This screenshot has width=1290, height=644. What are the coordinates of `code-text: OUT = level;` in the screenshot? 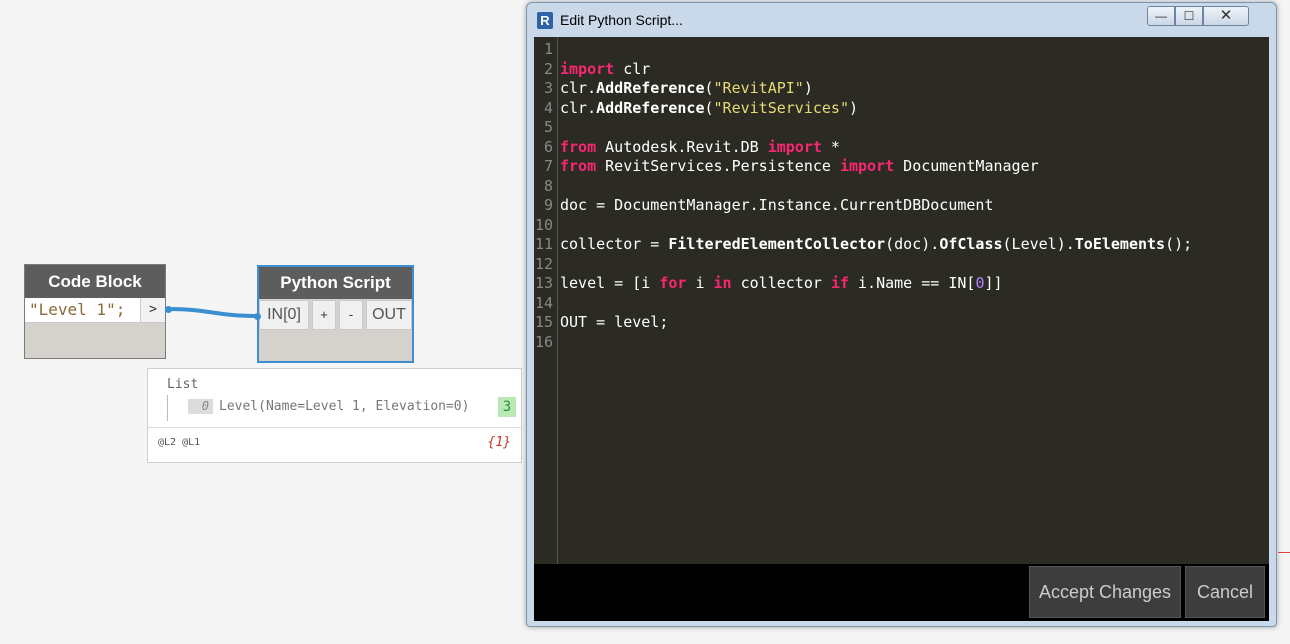 It's located at (614, 322).